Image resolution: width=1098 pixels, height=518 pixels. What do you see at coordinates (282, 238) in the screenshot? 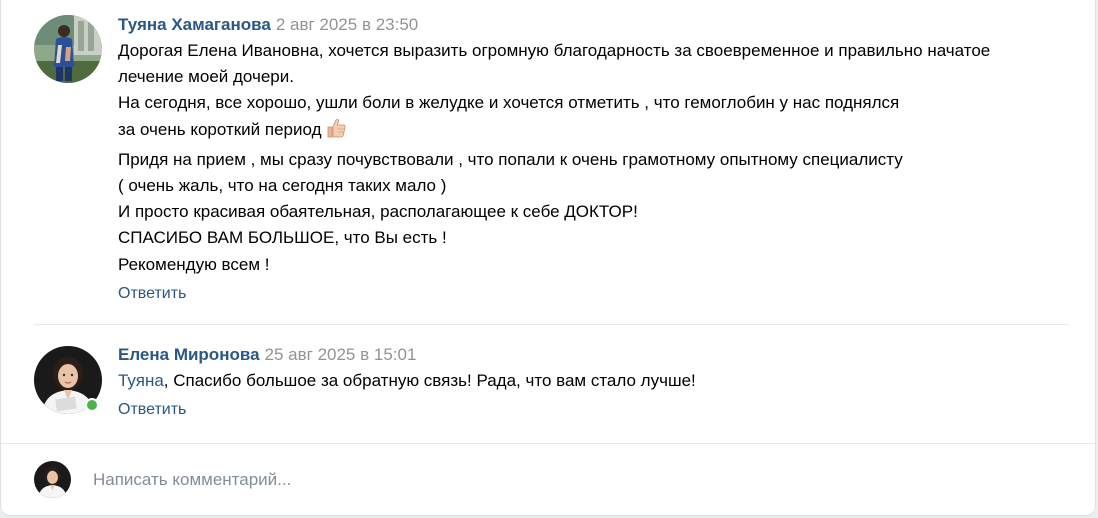
I see `comment-text-line: СПАСИБО ВАМ БОЛЬШОЕ, что Вы есть !` at bounding box center [282, 238].